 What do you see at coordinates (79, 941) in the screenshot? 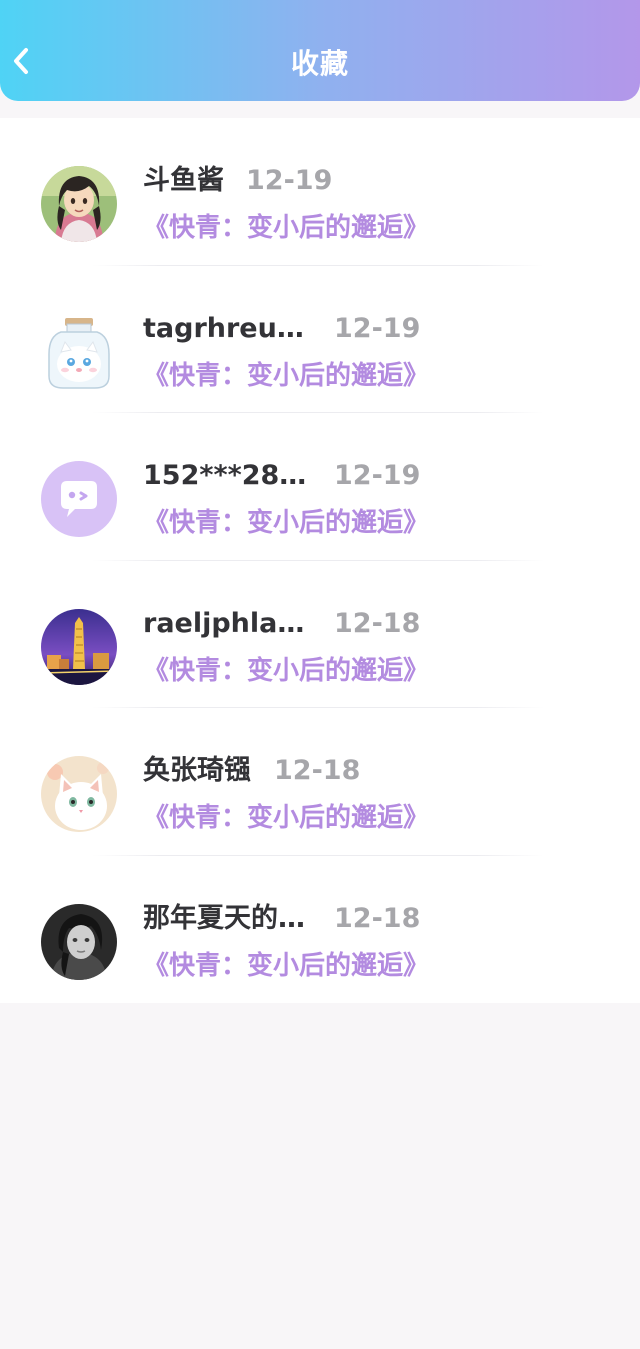
I see `bw-portrait-avatar` at bounding box center [79, 941].